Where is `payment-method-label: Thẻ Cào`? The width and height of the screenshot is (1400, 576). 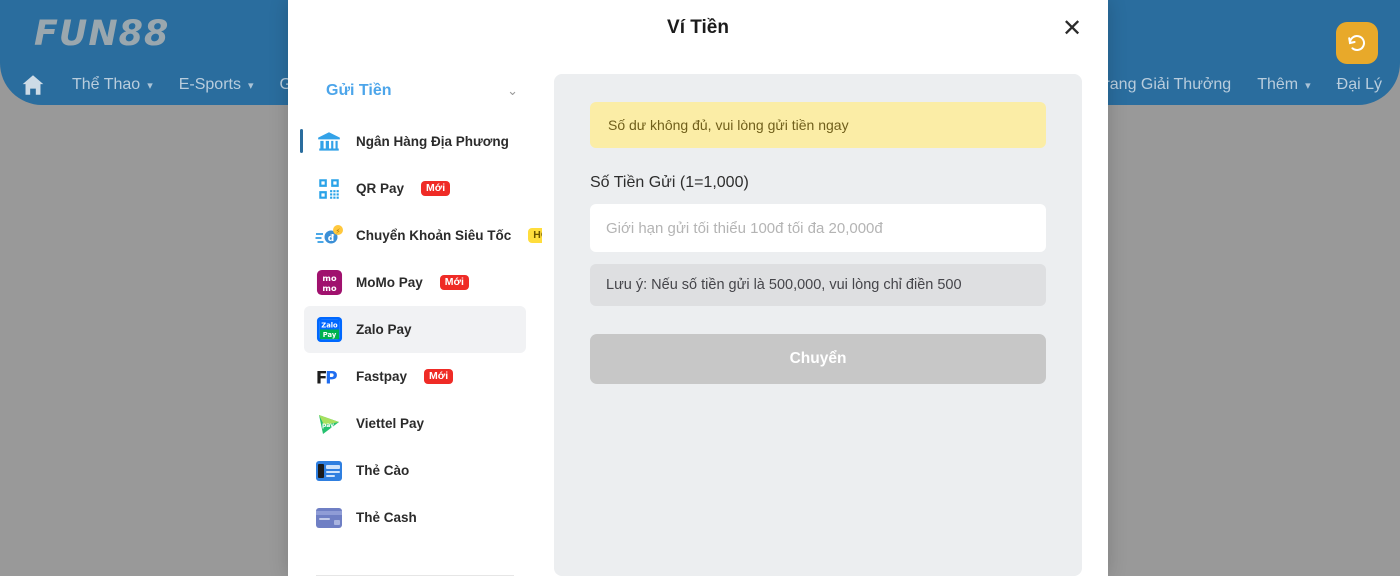 payment-method-label: Thẻ Cào is located at coordinates (383, 470).